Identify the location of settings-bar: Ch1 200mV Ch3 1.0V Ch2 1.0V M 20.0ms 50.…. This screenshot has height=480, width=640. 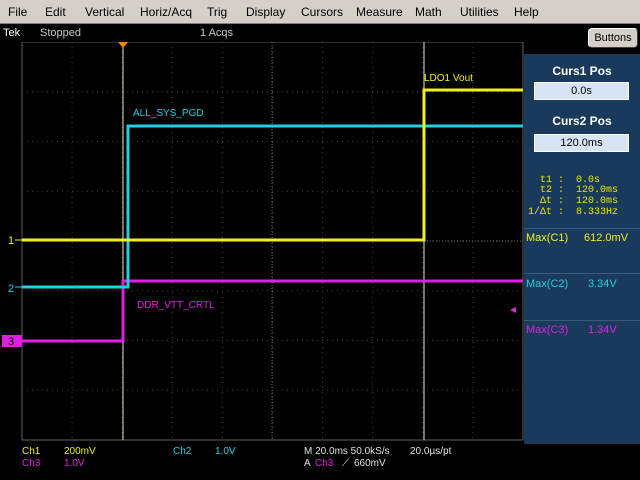
(320, 462).